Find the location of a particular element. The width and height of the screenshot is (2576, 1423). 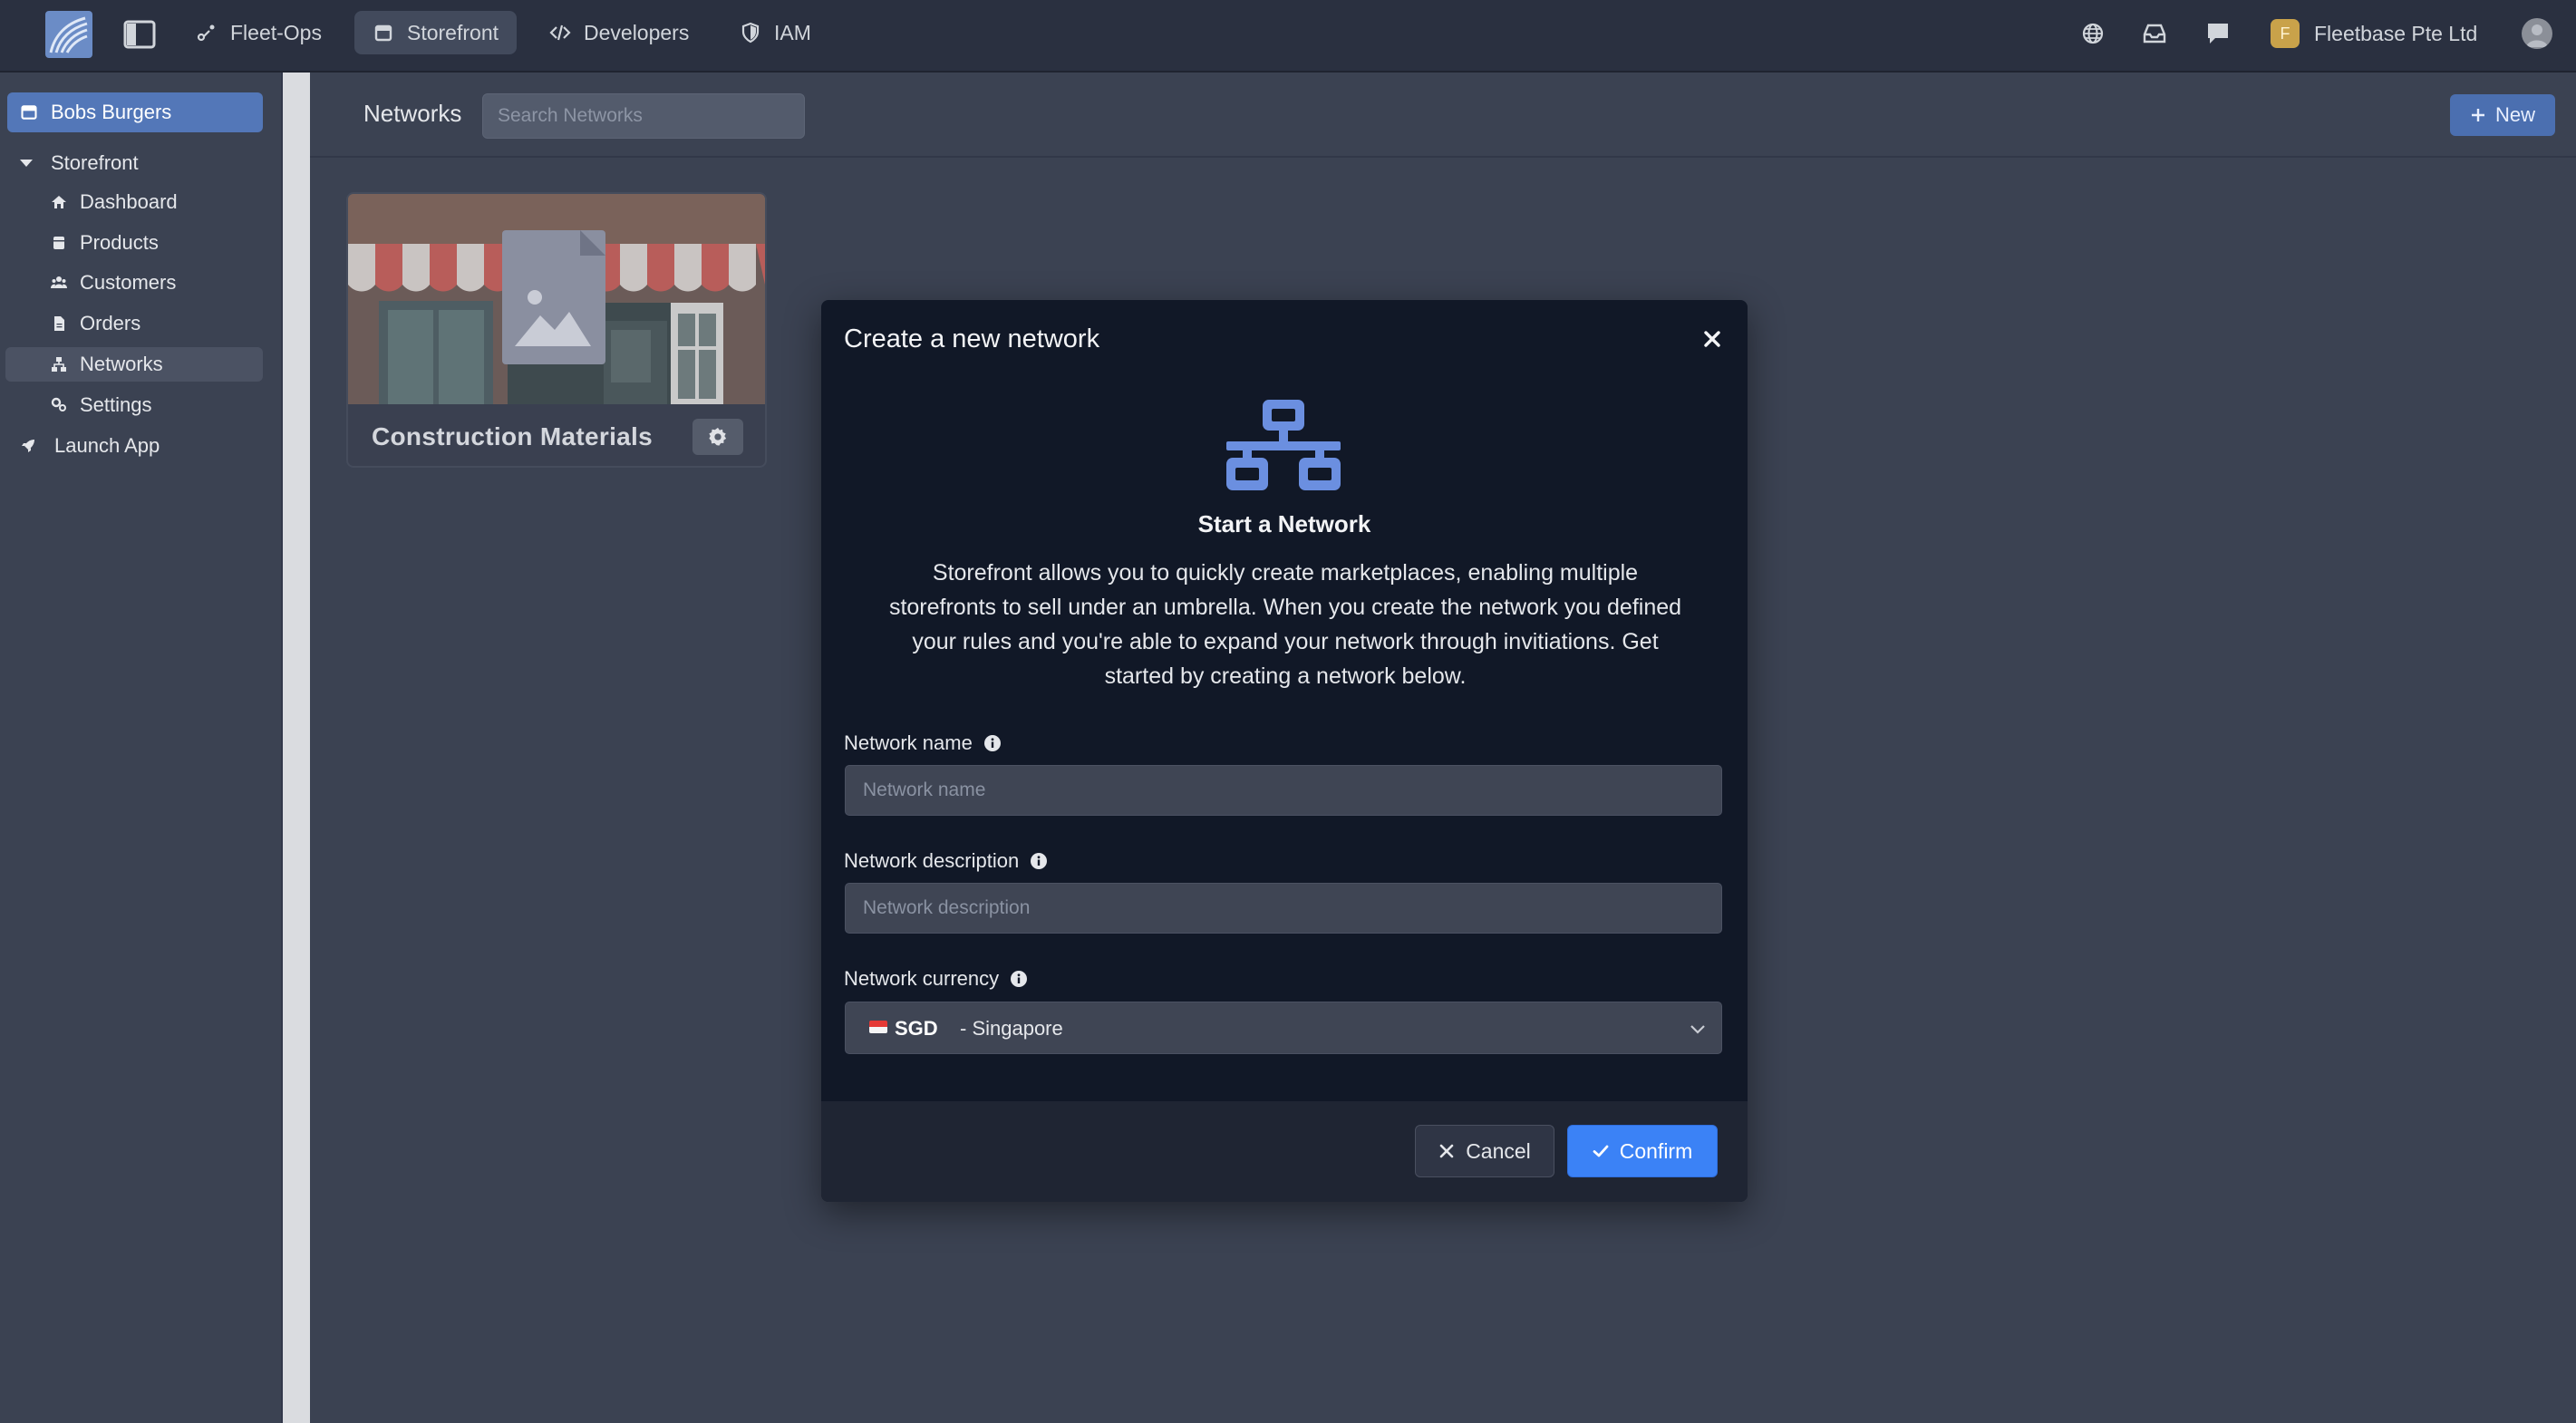

currency-name: - Singapore is located at coordinates (1011, 1028).